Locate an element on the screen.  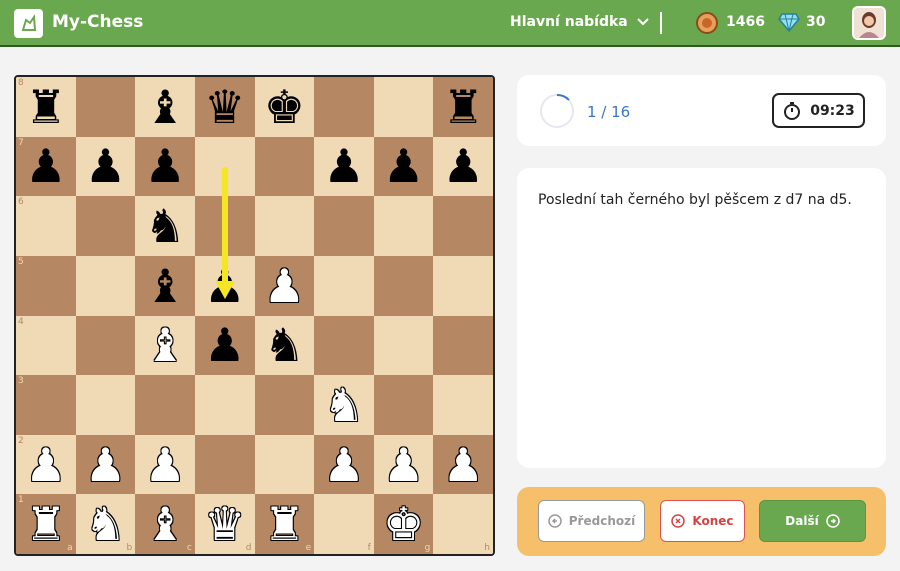
main-menu-dropdown: Hlavní nabídka is located at coordinates (580, 22).